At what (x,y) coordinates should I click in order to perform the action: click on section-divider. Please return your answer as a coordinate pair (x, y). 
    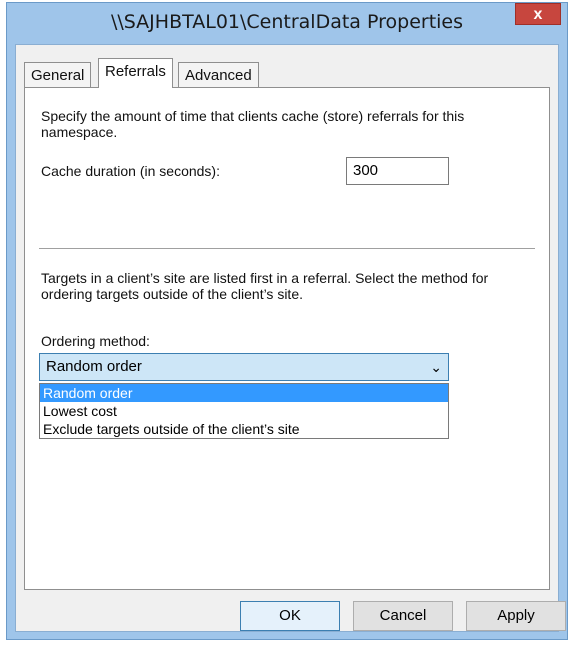
    Looking at the image, I should click on (287, 248).